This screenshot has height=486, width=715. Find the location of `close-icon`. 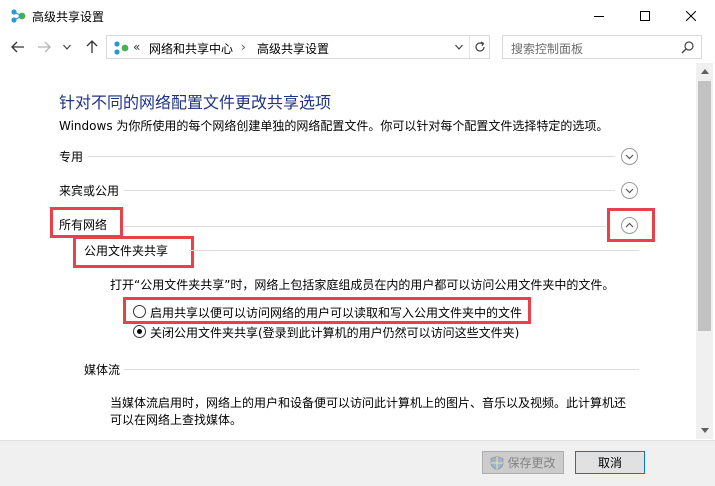

close-icon is located at coordinates (691, 15).